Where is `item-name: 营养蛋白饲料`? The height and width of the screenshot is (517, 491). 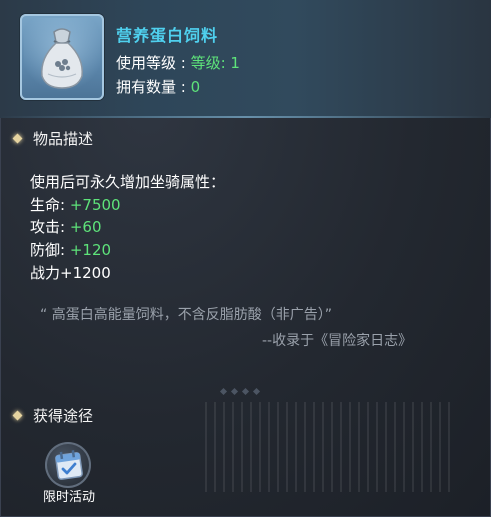
item-name: 营养蛋白饲料 is located at coordinates (167, 35).